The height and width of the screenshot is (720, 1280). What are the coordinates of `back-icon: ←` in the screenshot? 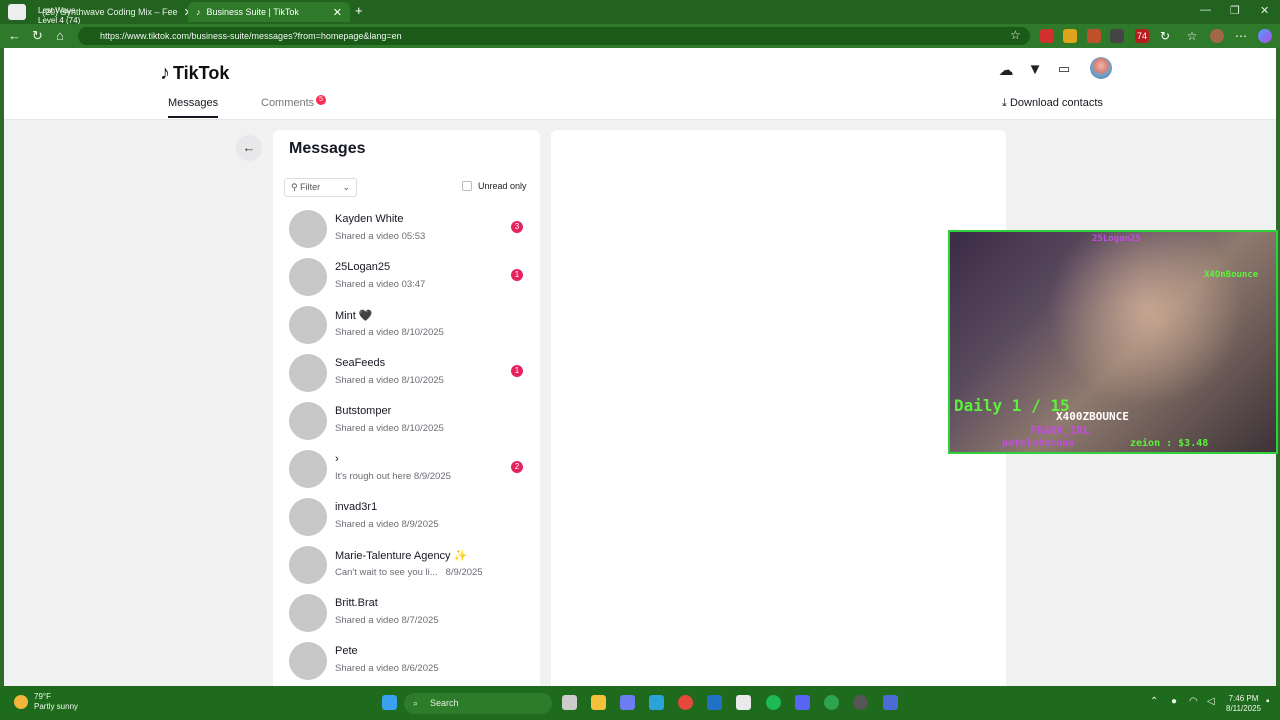 It's located at (14, 35).